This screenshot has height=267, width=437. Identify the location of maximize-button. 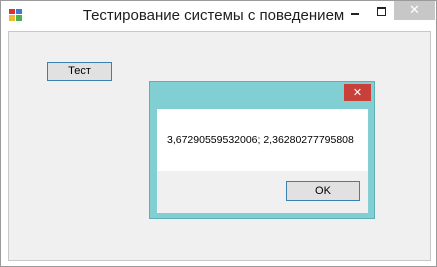
(381, 11).